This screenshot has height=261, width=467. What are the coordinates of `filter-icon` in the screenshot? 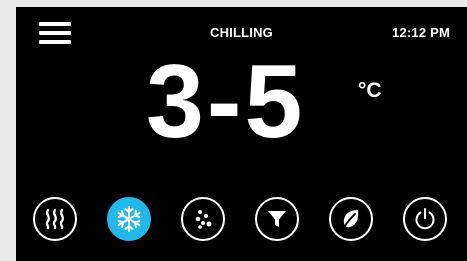 It's located at (277, 219).